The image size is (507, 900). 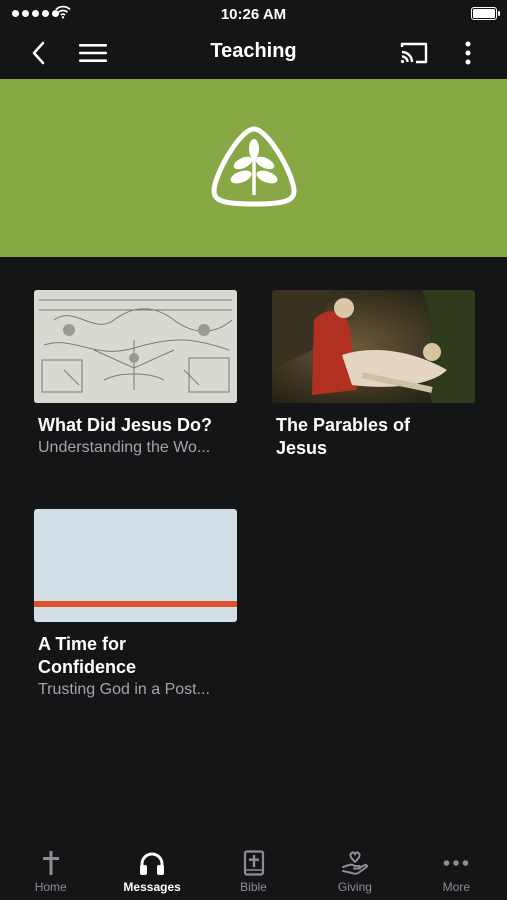 What do you see at coordinates (253, 887) in the screenshot?
I see `tab-label: Bible` at bounding box center [253, 887].